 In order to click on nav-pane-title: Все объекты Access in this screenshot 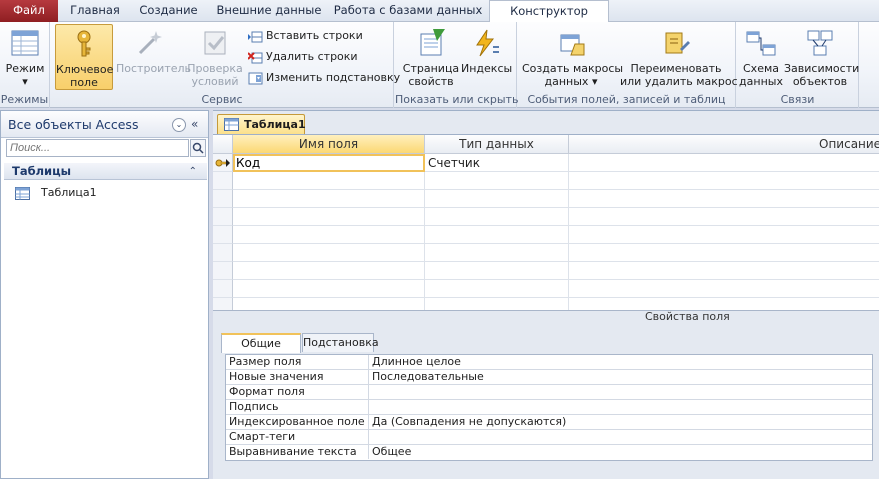, I will do `click(73, 124)`.